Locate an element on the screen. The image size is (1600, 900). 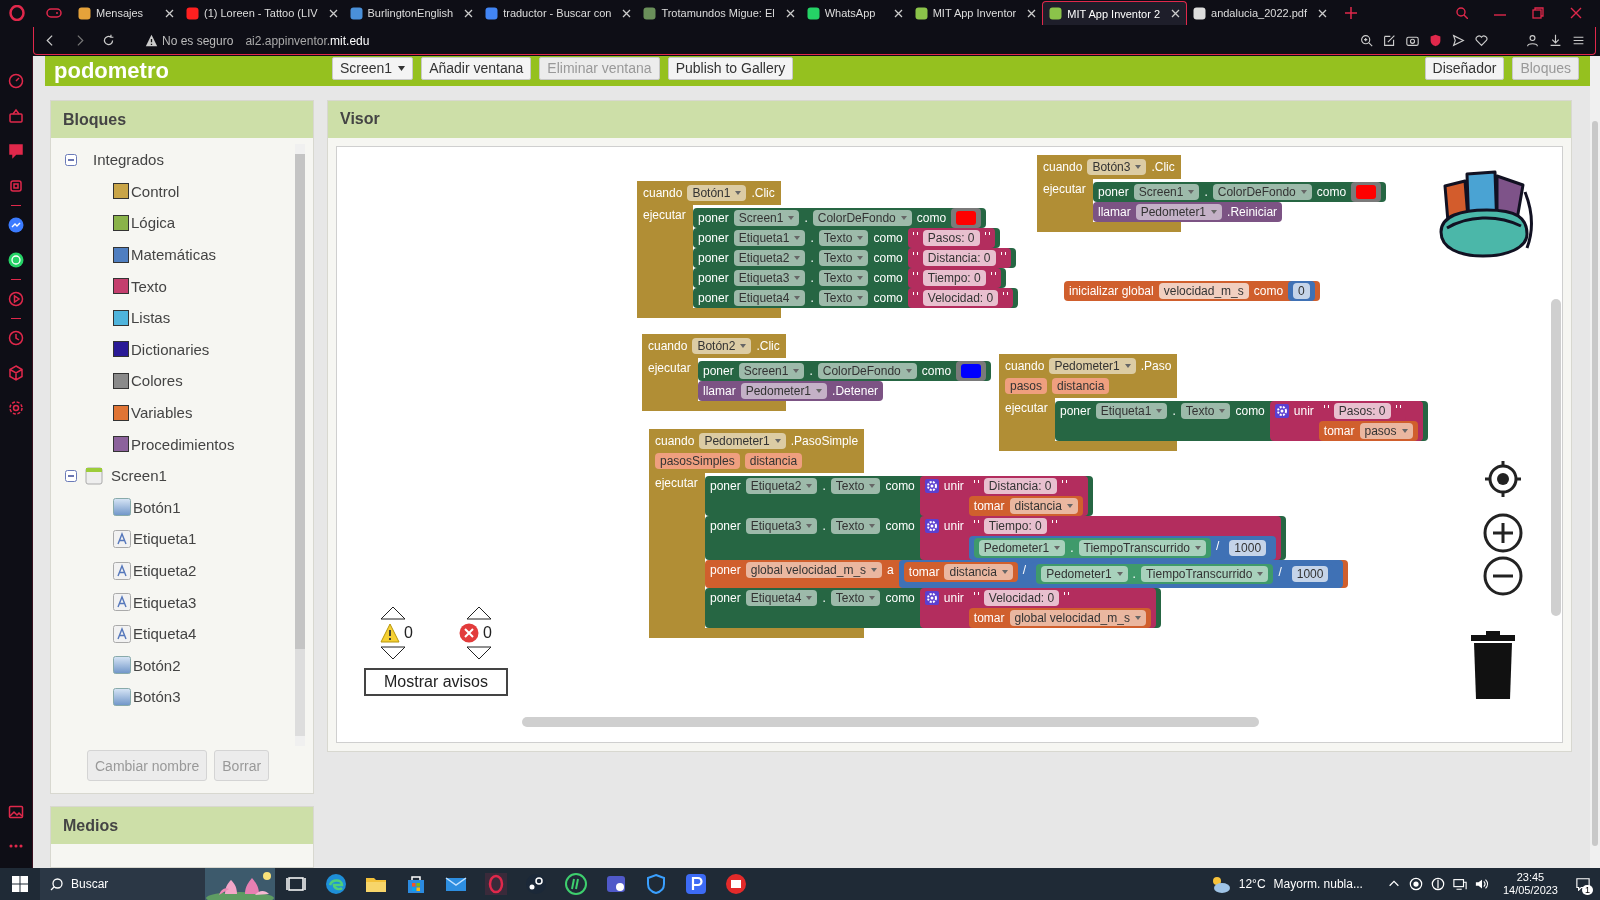
search-icon is located at coordinates (1462, 13).